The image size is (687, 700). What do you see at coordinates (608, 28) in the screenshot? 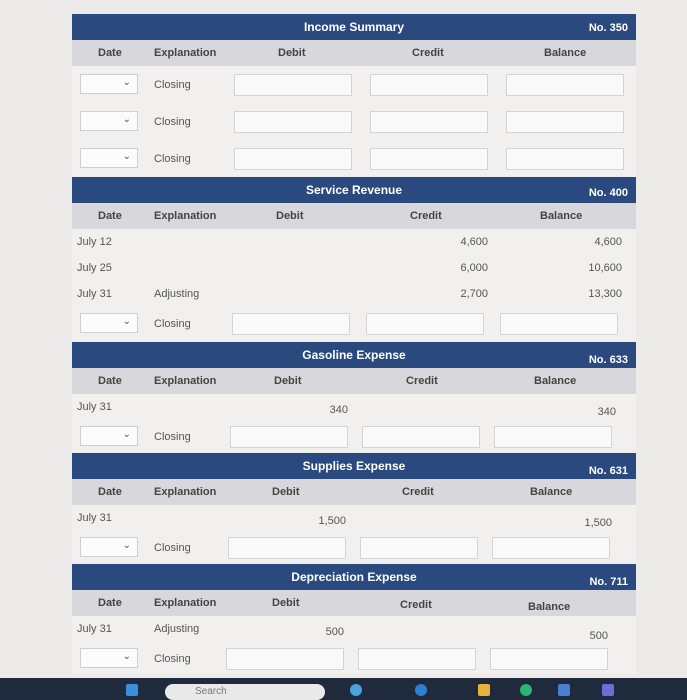
I see `ledger-number: No. 350` at bounding box center [608, 28].